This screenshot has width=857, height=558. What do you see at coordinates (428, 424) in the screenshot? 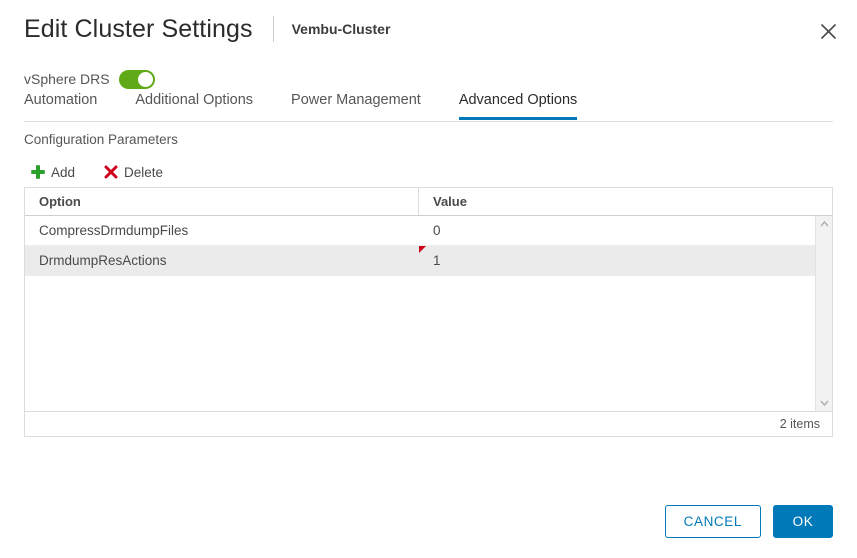
I see `table-footer: 2 items` at bounding box center [428, 424].